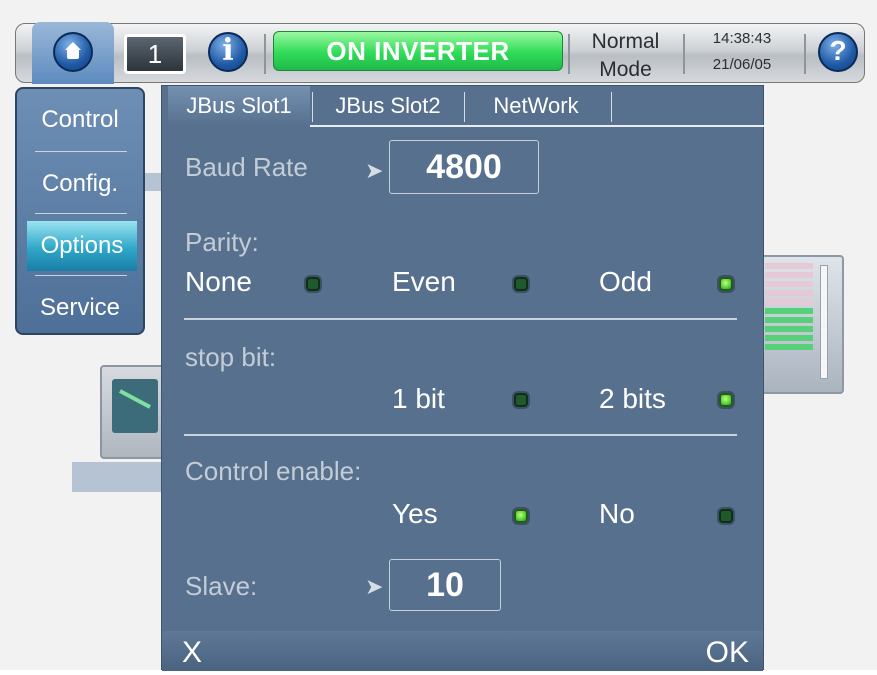 The image size is (877, 675). I want to click on tab-bar: JBus Slot1 JBus Slot2 NetWork, so click(463, 106).